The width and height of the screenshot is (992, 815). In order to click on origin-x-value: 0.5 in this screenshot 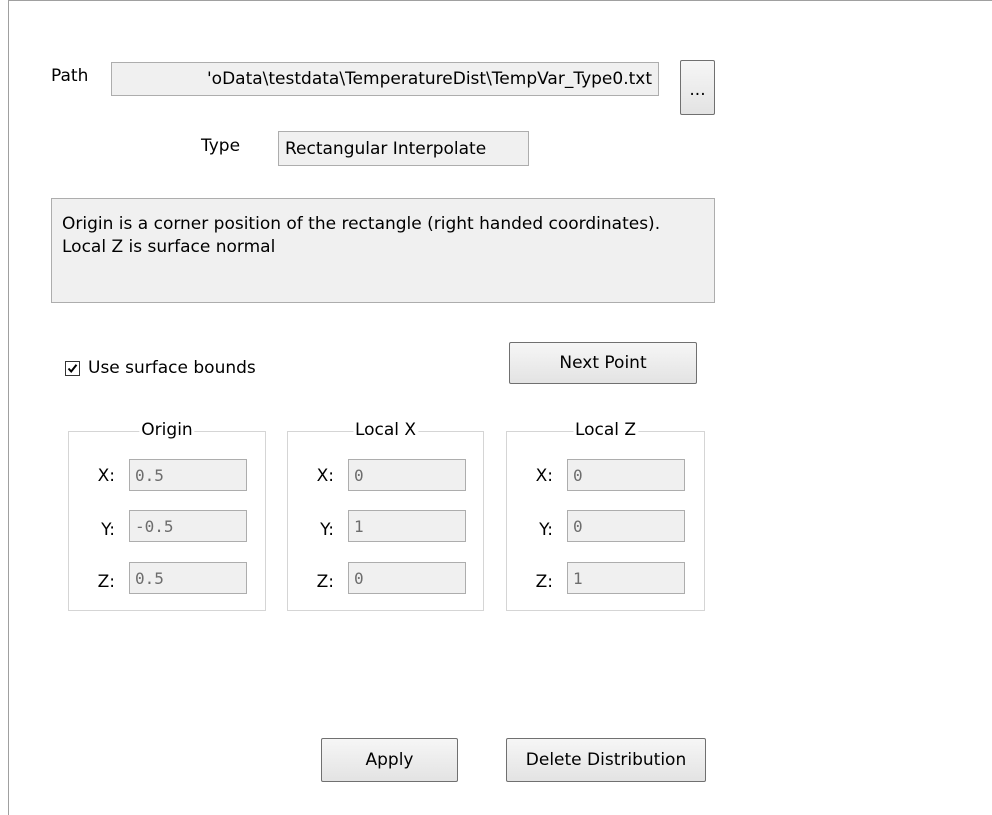, I will do `click(149, 475)`.